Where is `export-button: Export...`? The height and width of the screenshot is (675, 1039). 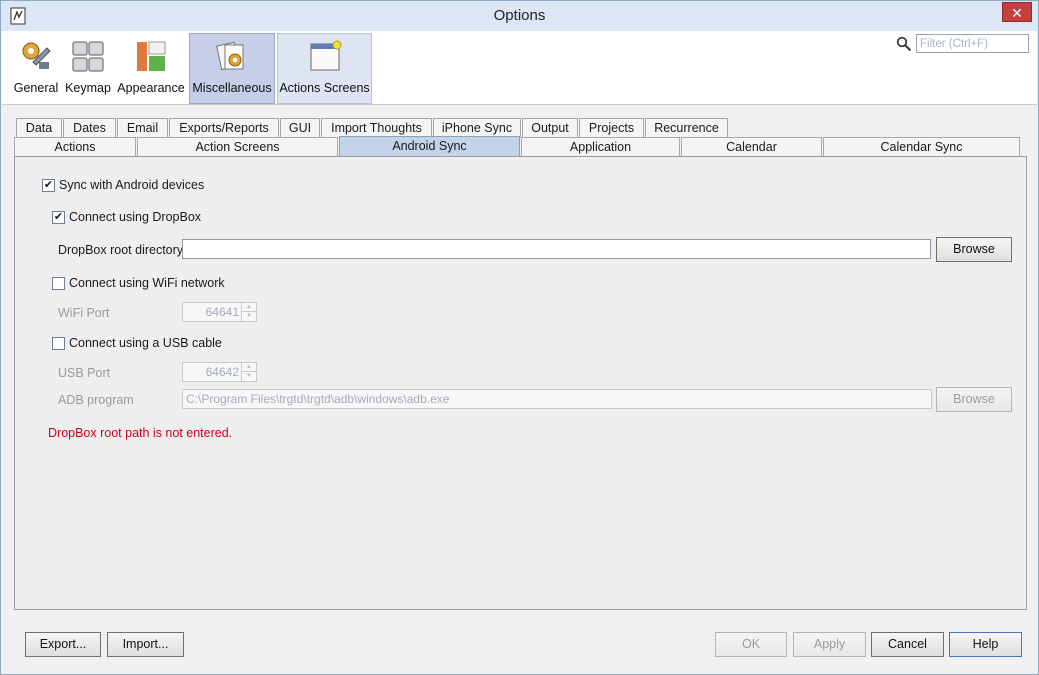
export-button: Export... is located at coordinates (63, 644).